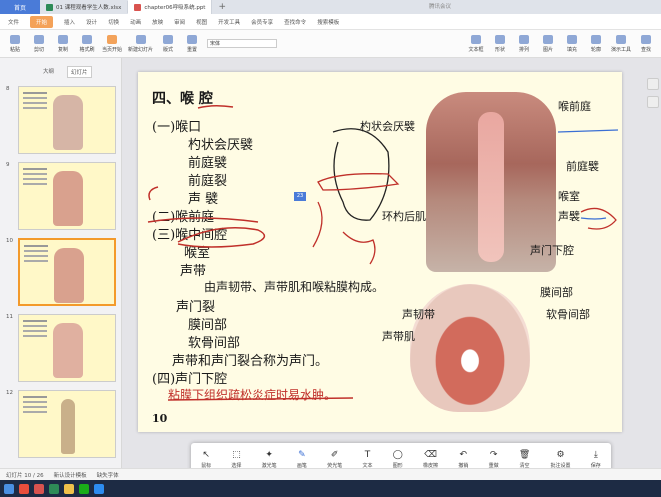  What do you see at coordinates (463, 454) in the screenshot?
I see `undo-icon: ↶` at bounding box center [463, 454].